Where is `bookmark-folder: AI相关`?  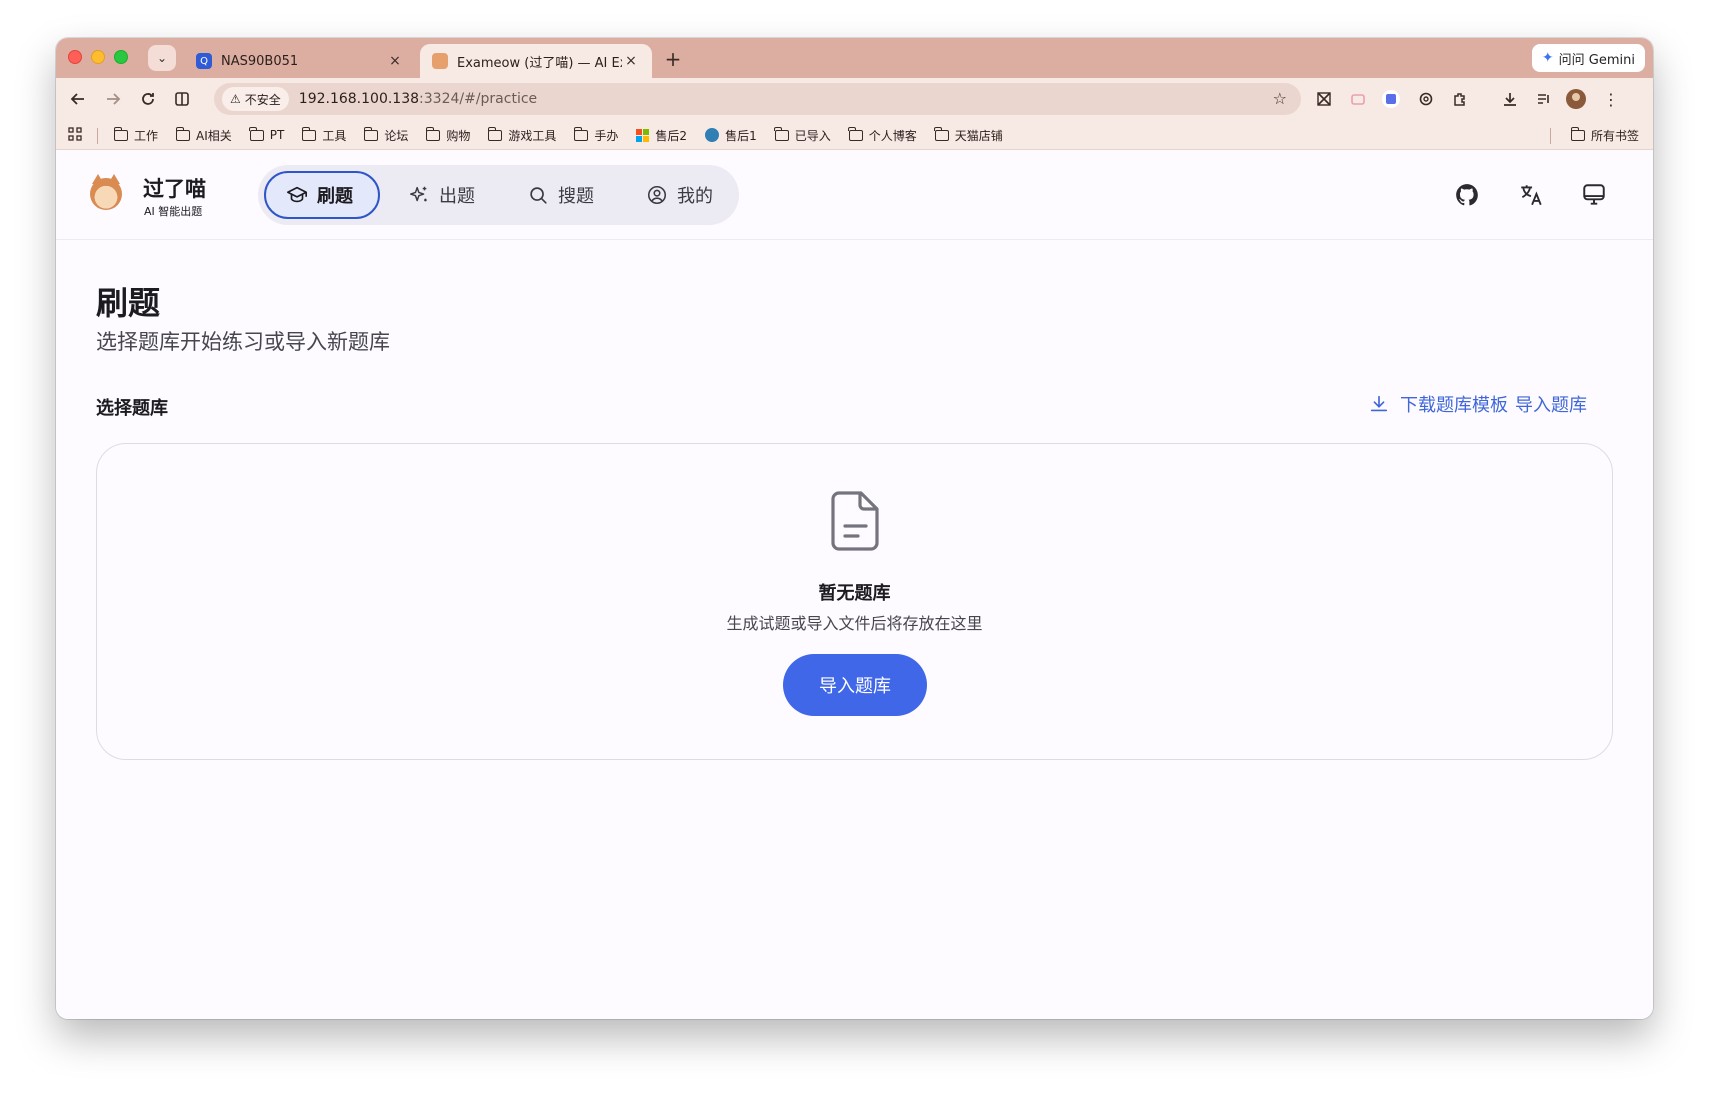 bookmark-folder: AI相关 is located at coordinates (203, 135).